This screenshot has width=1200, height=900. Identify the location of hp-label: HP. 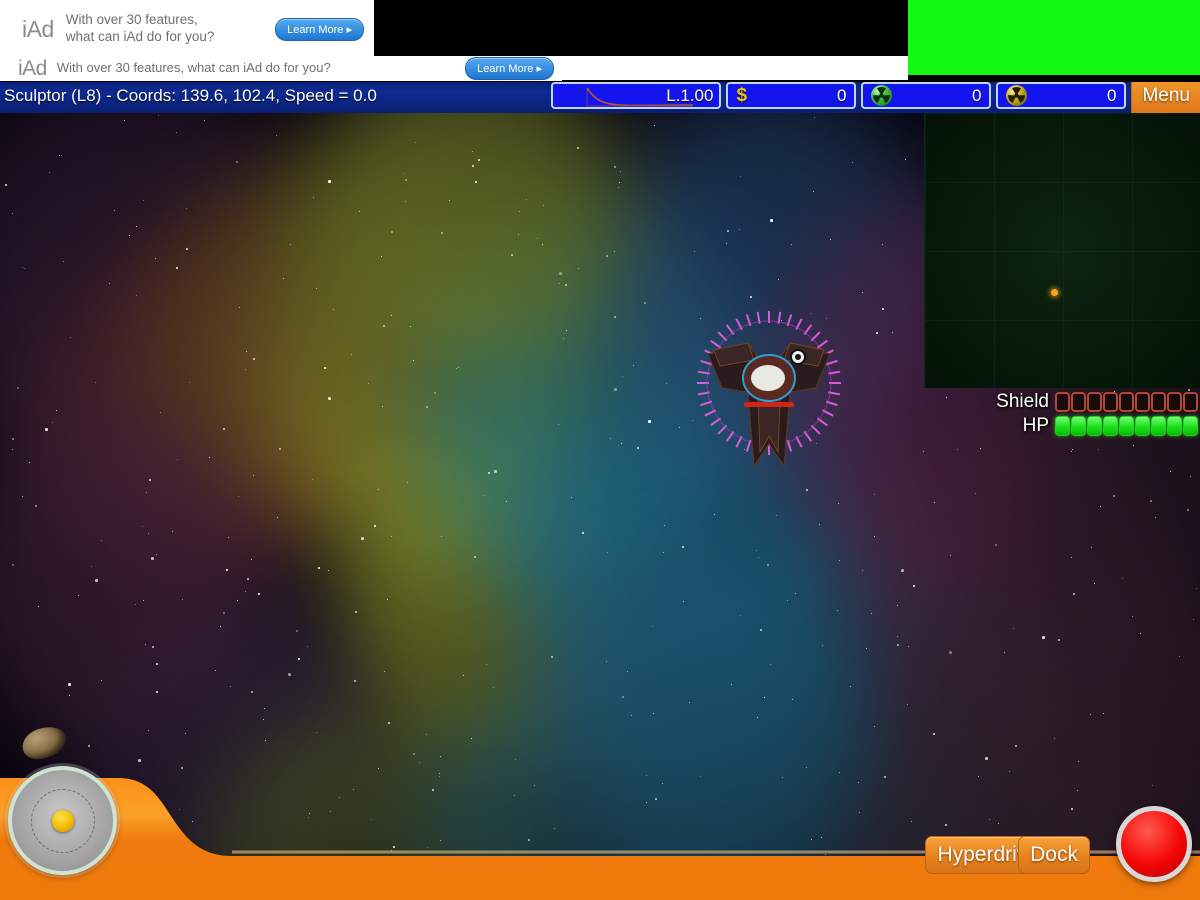
(1035, 425).